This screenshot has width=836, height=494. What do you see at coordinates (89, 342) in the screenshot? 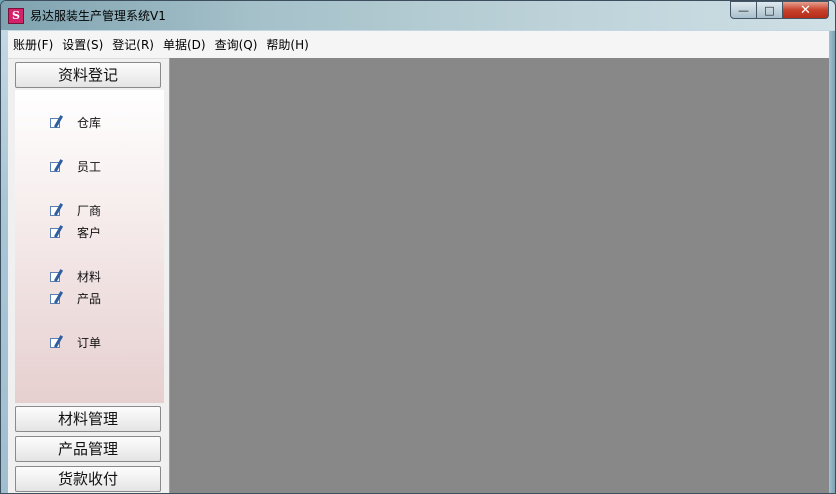
I see `sidebar-item-label: 订单` at bounding box center [89, 342].